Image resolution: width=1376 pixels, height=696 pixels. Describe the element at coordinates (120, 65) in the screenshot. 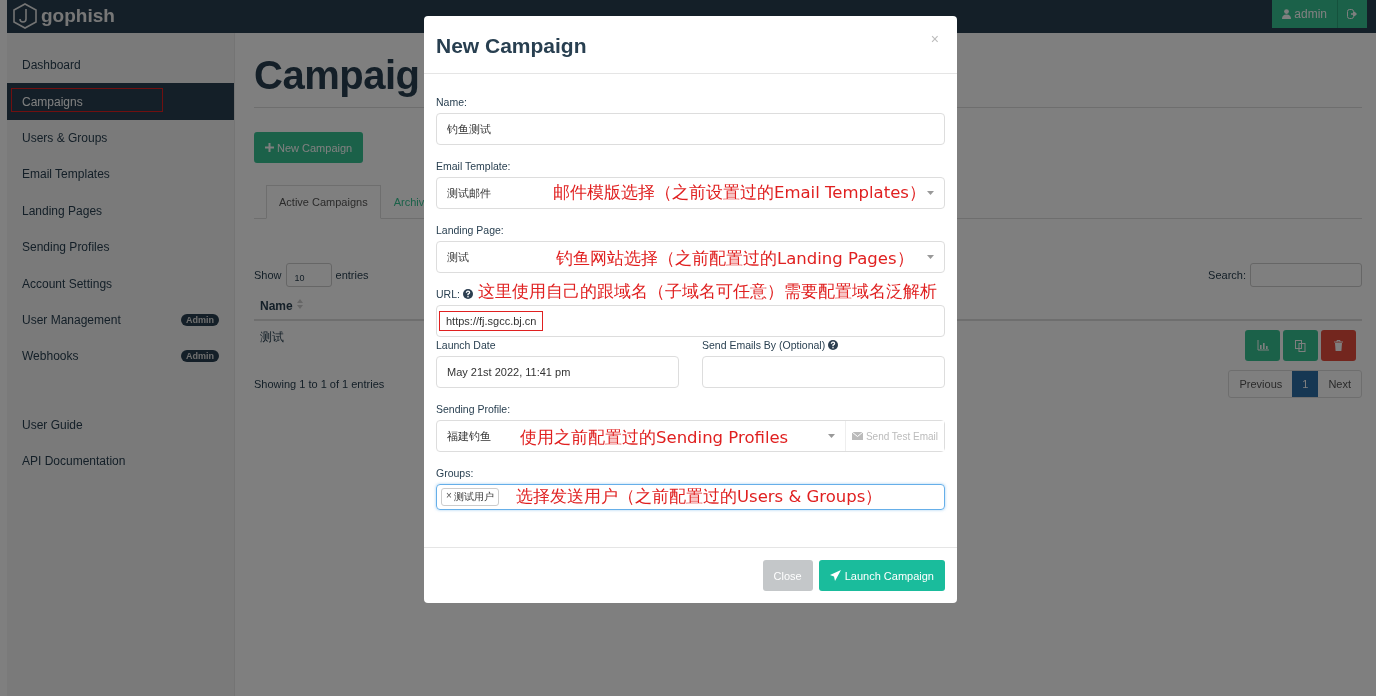

I see `sidebar-item: Dashboard` at that location.